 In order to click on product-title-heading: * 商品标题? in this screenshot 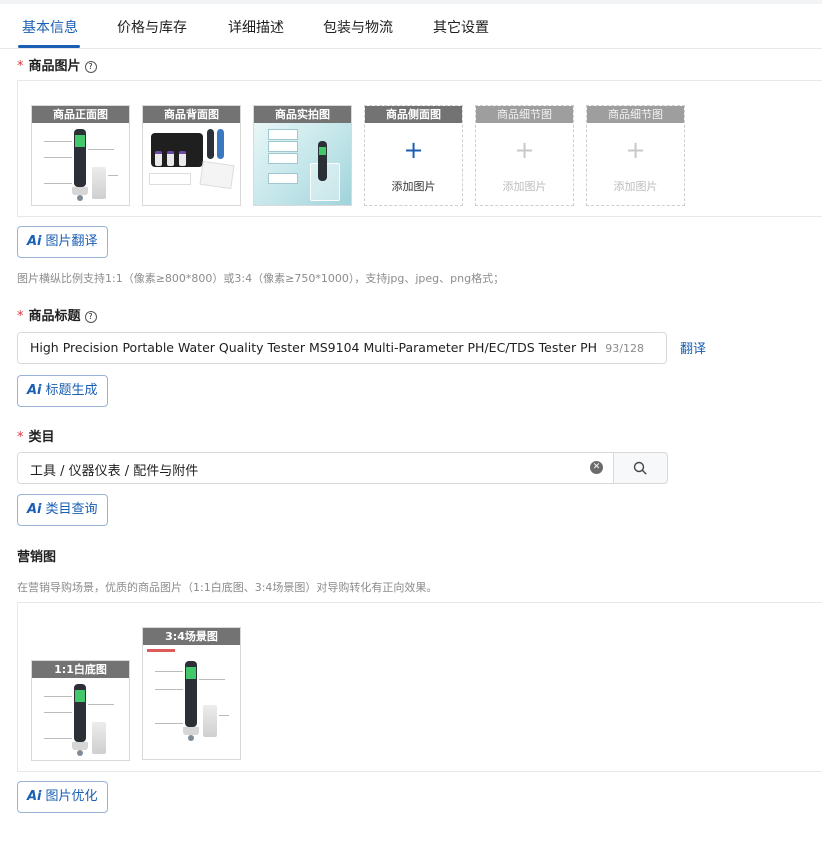, I will do `click(57, 314)`.